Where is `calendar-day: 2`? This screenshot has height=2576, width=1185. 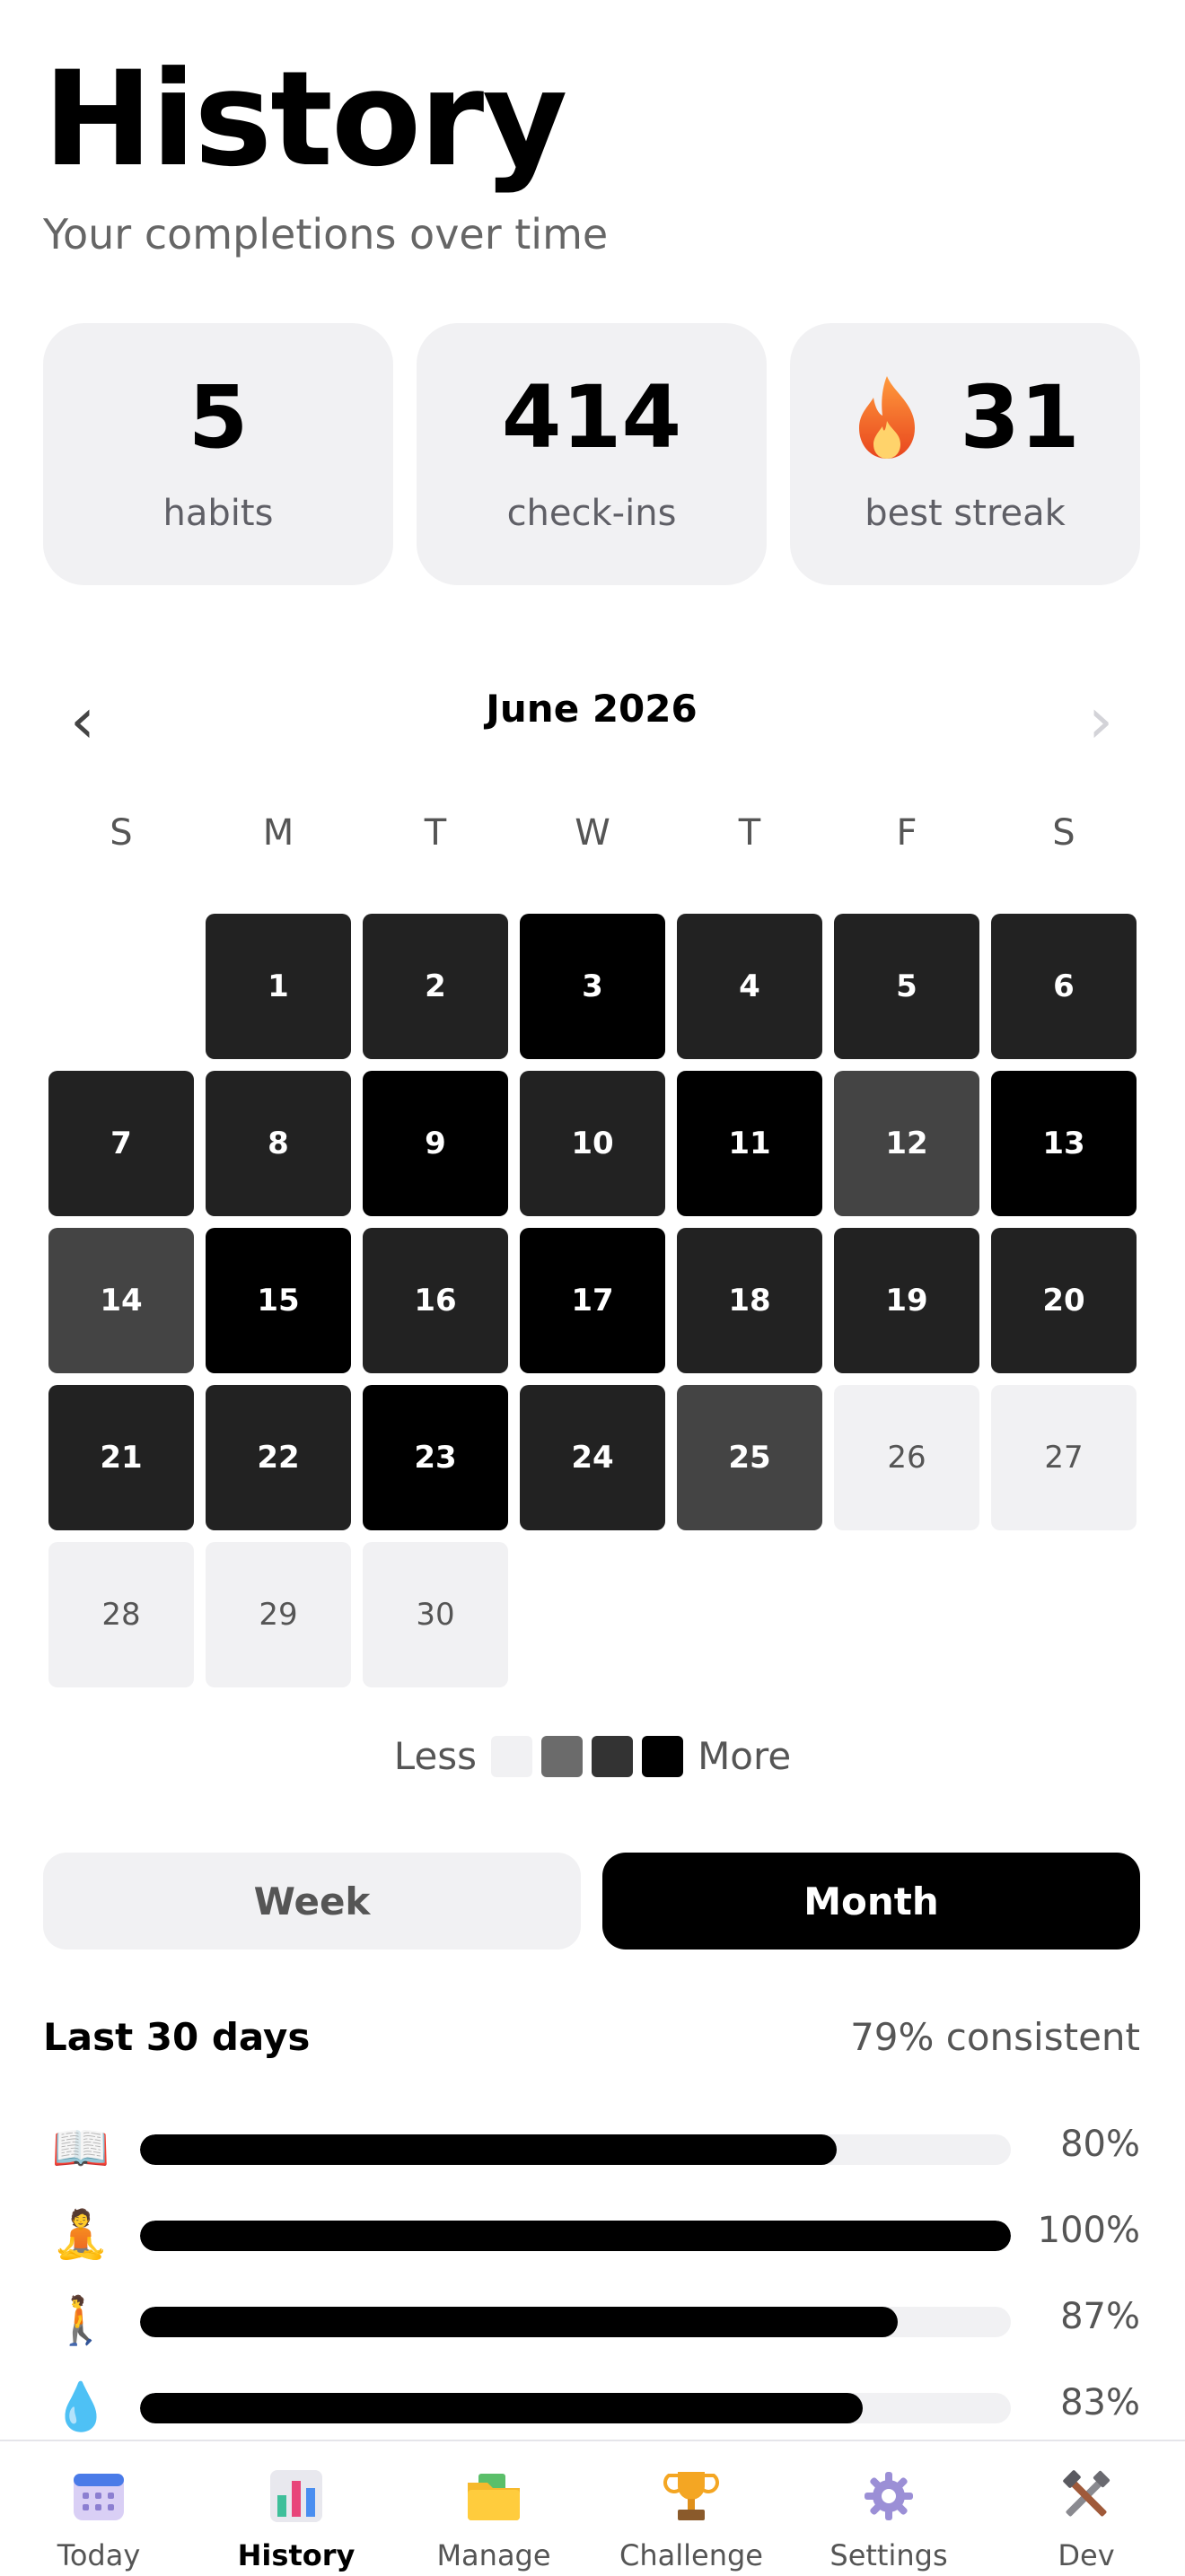 calendar-day: 2 is located at coordinates (435, 986).